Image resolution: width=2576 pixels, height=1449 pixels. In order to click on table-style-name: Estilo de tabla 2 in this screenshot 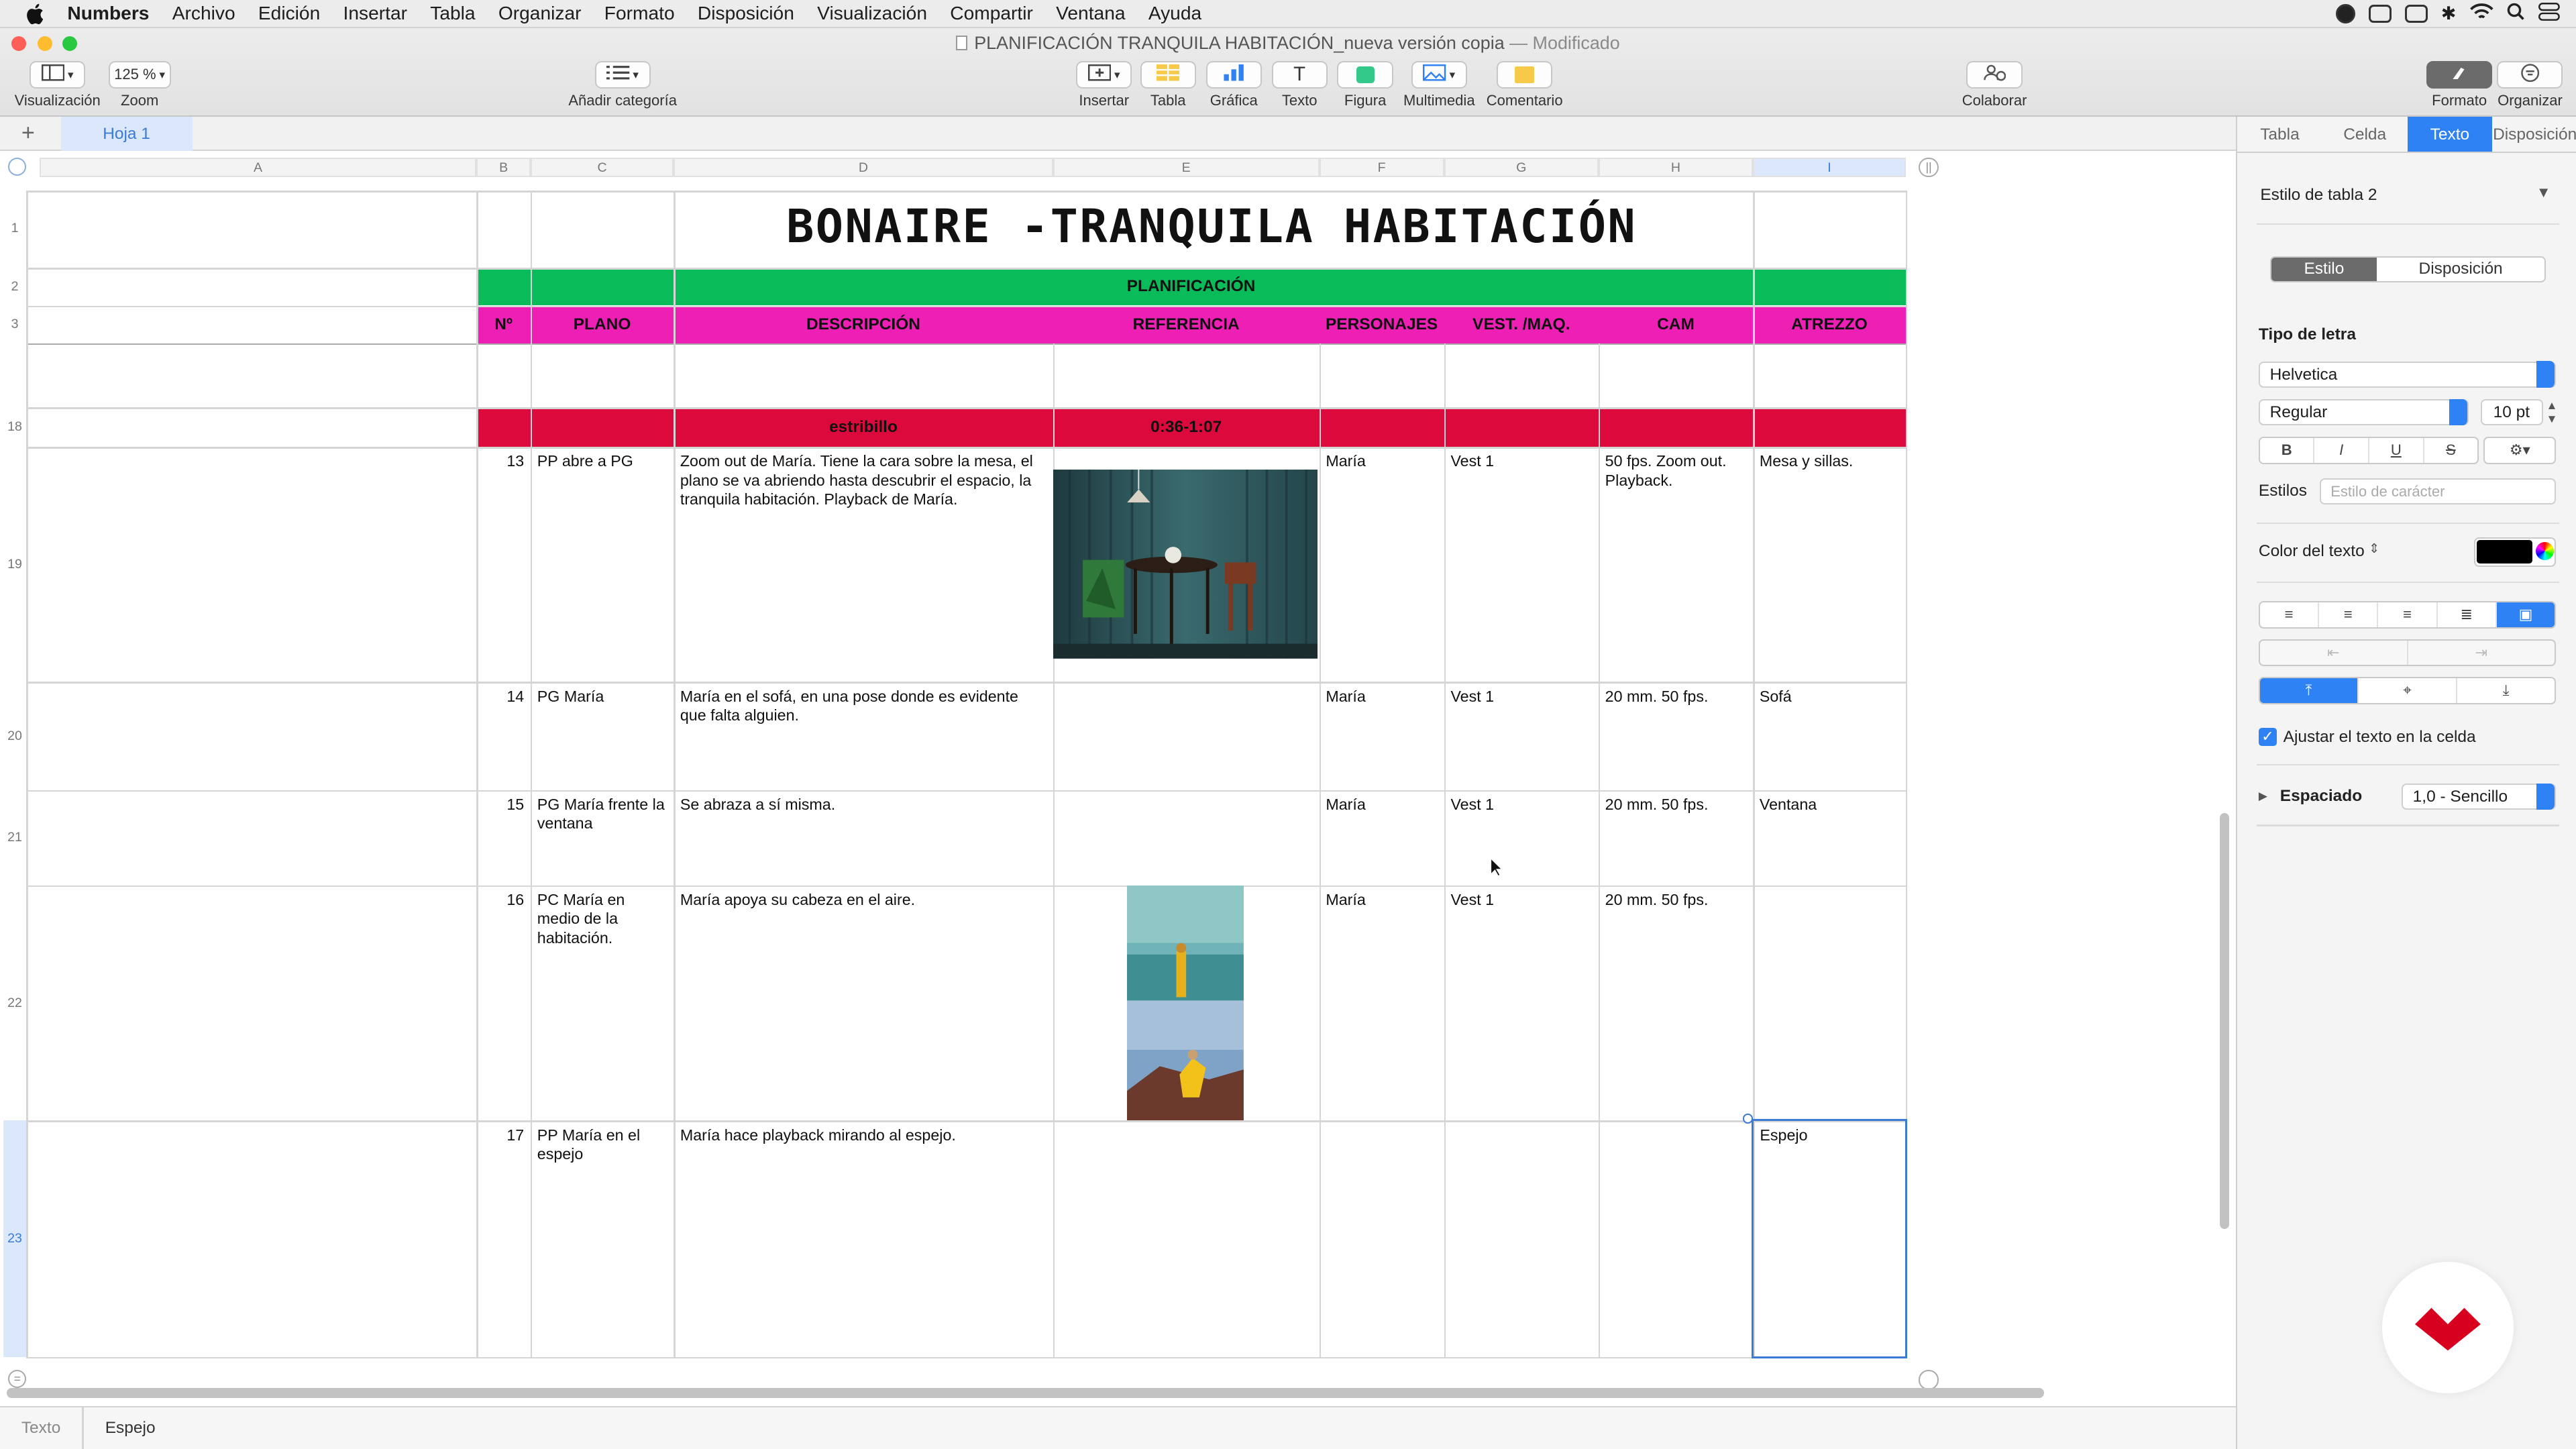, I will do `click(2318, 195)`.